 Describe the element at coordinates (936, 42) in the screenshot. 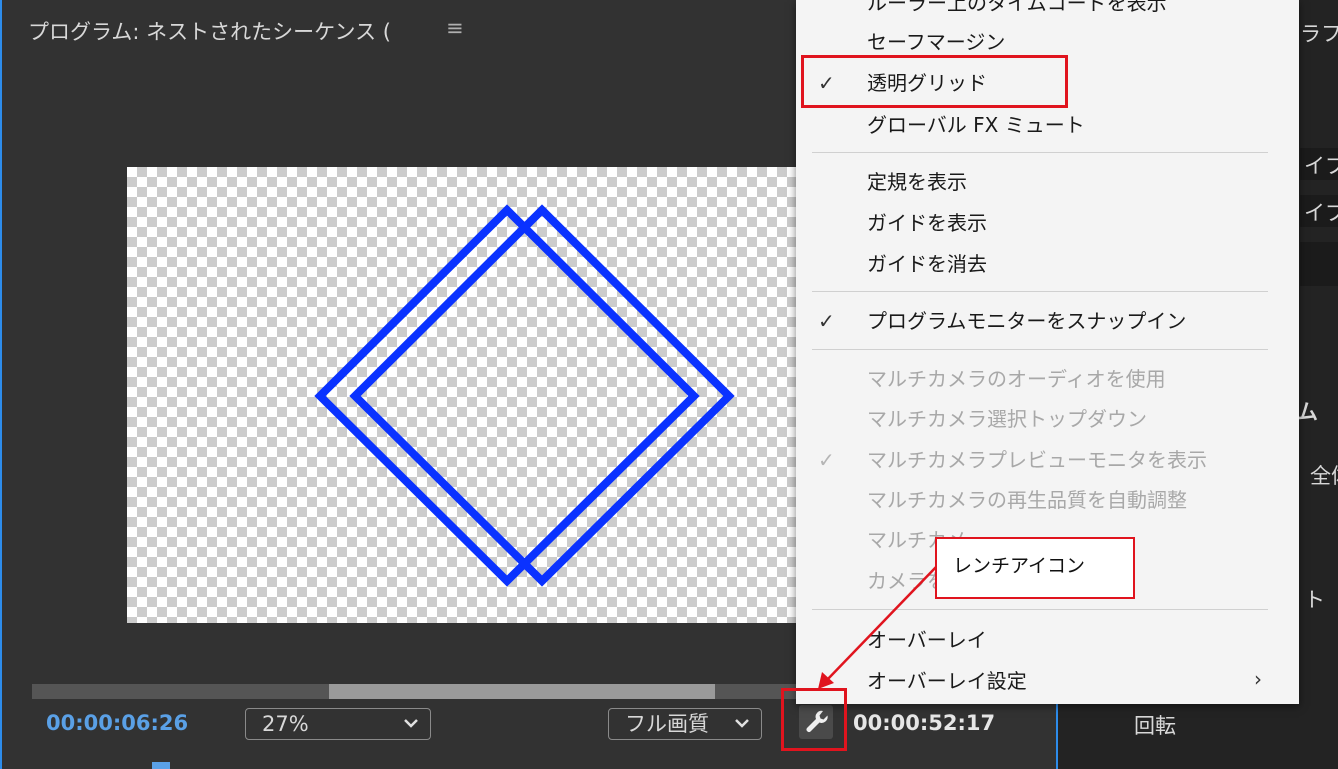

I see `menu-item-safe-margin: セーフマージン` at that location.